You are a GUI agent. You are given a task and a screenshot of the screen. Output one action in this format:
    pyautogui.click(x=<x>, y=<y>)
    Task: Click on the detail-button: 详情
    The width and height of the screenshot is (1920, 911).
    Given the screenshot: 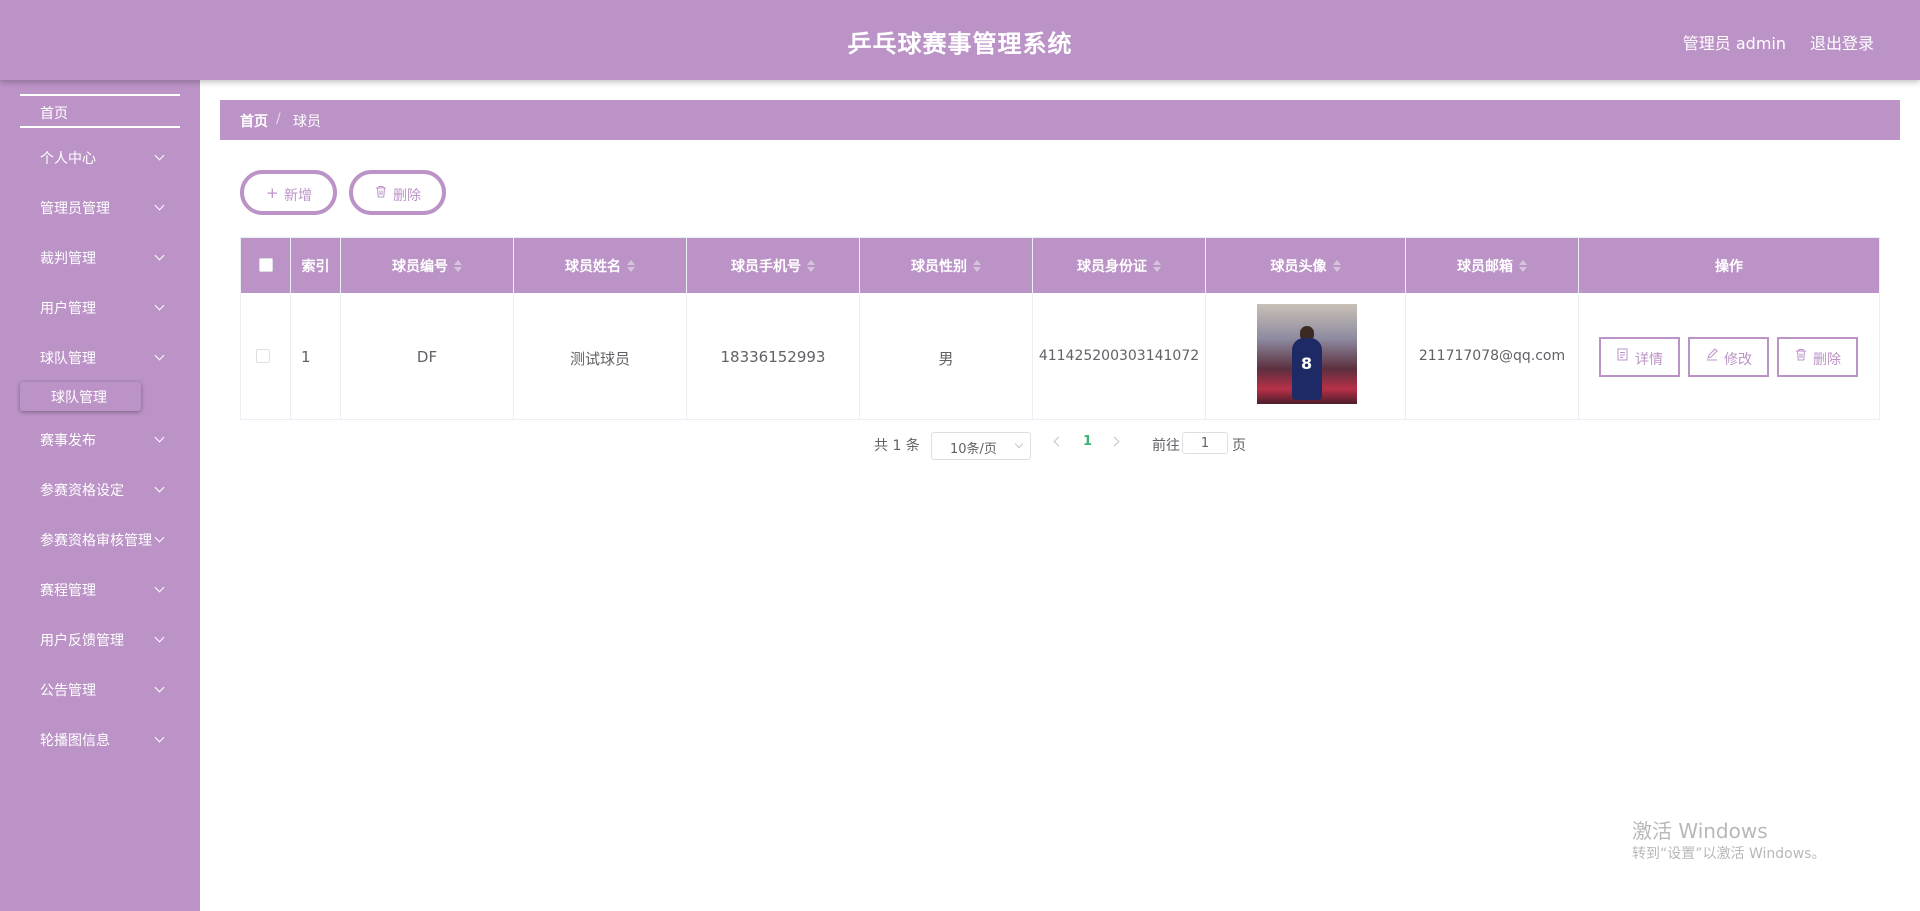 What is the action you would take?
    pyautogui.click(x=1639, y=357)
    